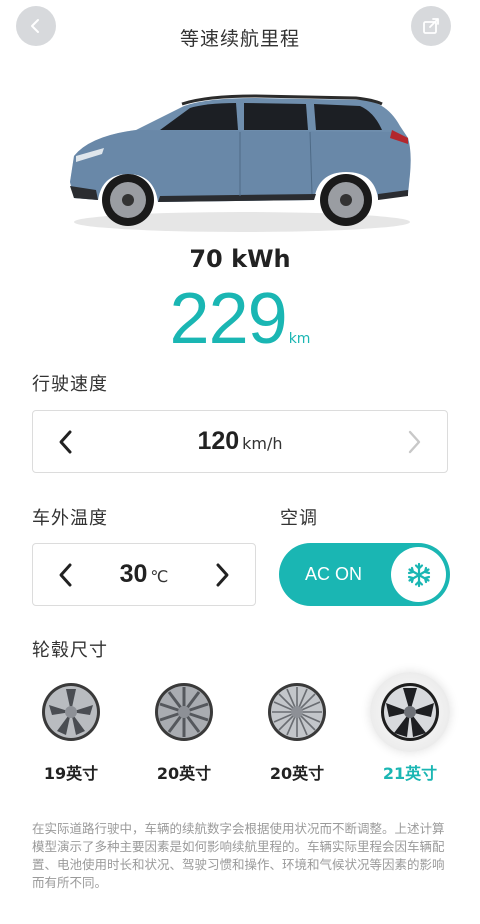 Image resolution: width=480 pixels, height=924 pixels. What do you see at coordinates (410, 773) in the screenshot?
I see `wheel-option-label: 21英寸` at bounding box center [410, 773].